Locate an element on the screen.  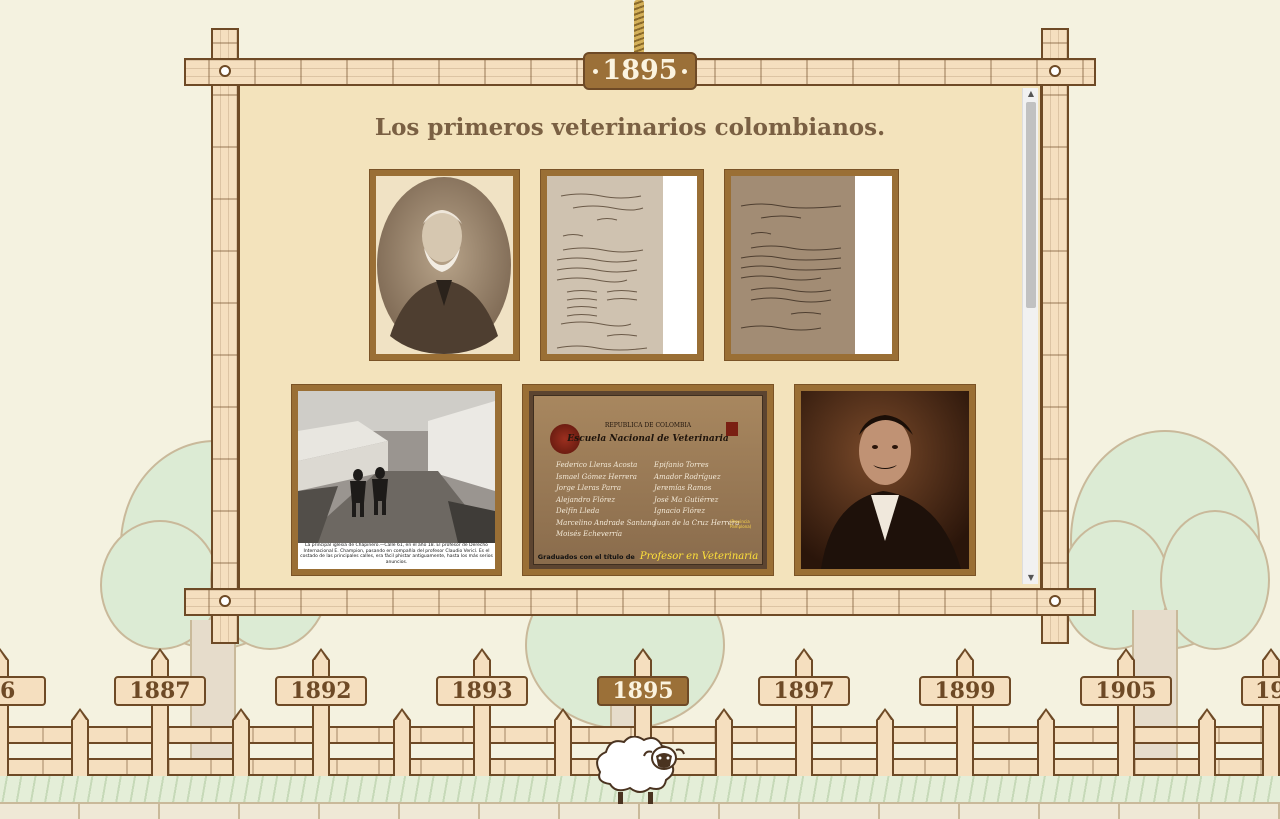
scrollbar-thumb is located at coordinates (1031, 205).